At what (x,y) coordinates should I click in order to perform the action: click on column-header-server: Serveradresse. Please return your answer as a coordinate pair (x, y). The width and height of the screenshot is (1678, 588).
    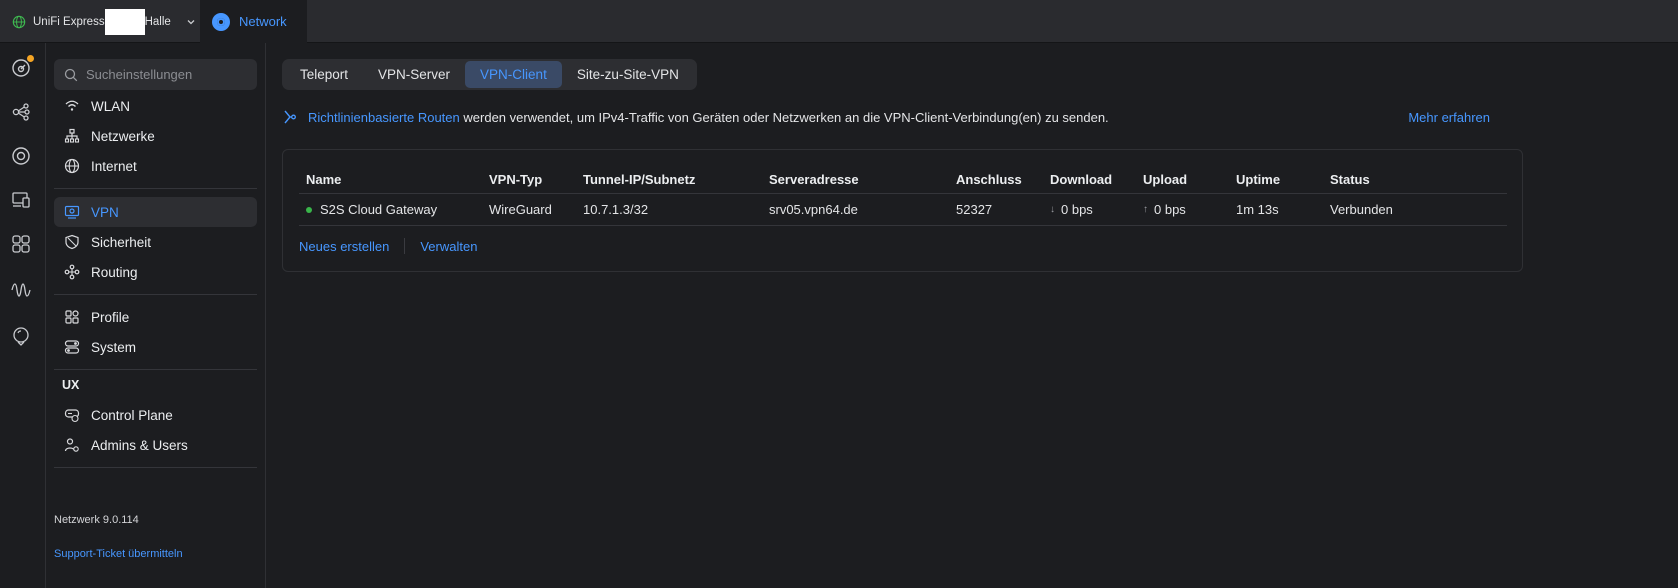
    Looking at the image, I should click on (814, 179).